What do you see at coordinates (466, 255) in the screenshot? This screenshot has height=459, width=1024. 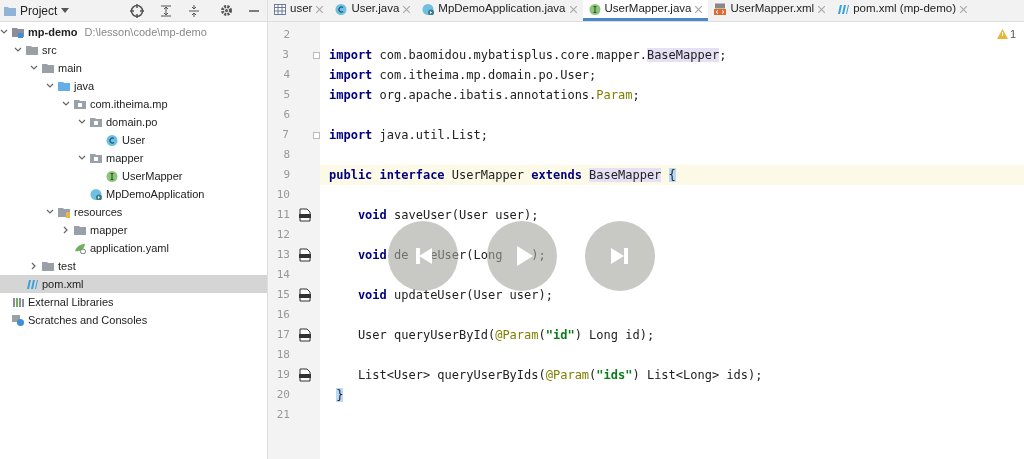 I see `code-fragment: eUser(Long` at bounding box center [466, 255].